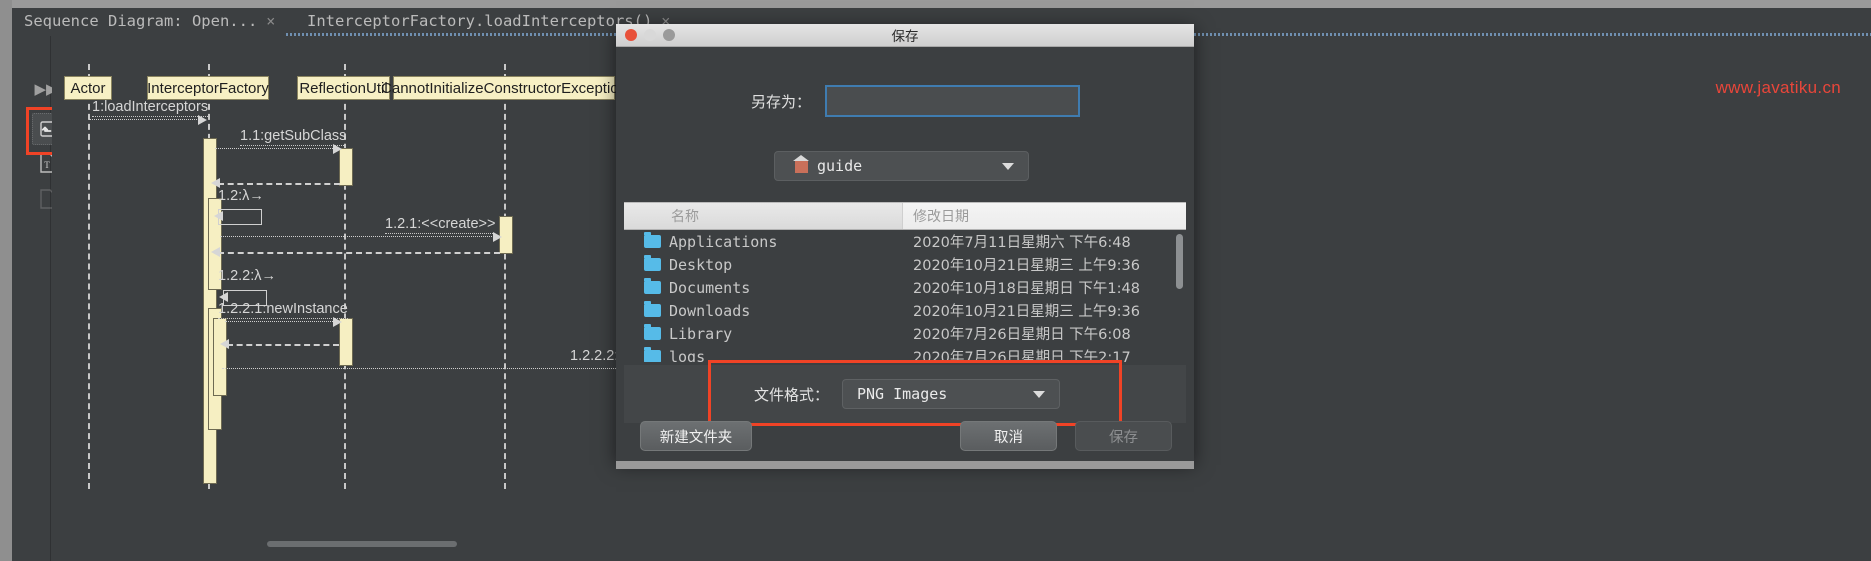  Describe the element at coordinates (1008, 436) in the screenshot. I see `cancel-button: 取消` at that location.